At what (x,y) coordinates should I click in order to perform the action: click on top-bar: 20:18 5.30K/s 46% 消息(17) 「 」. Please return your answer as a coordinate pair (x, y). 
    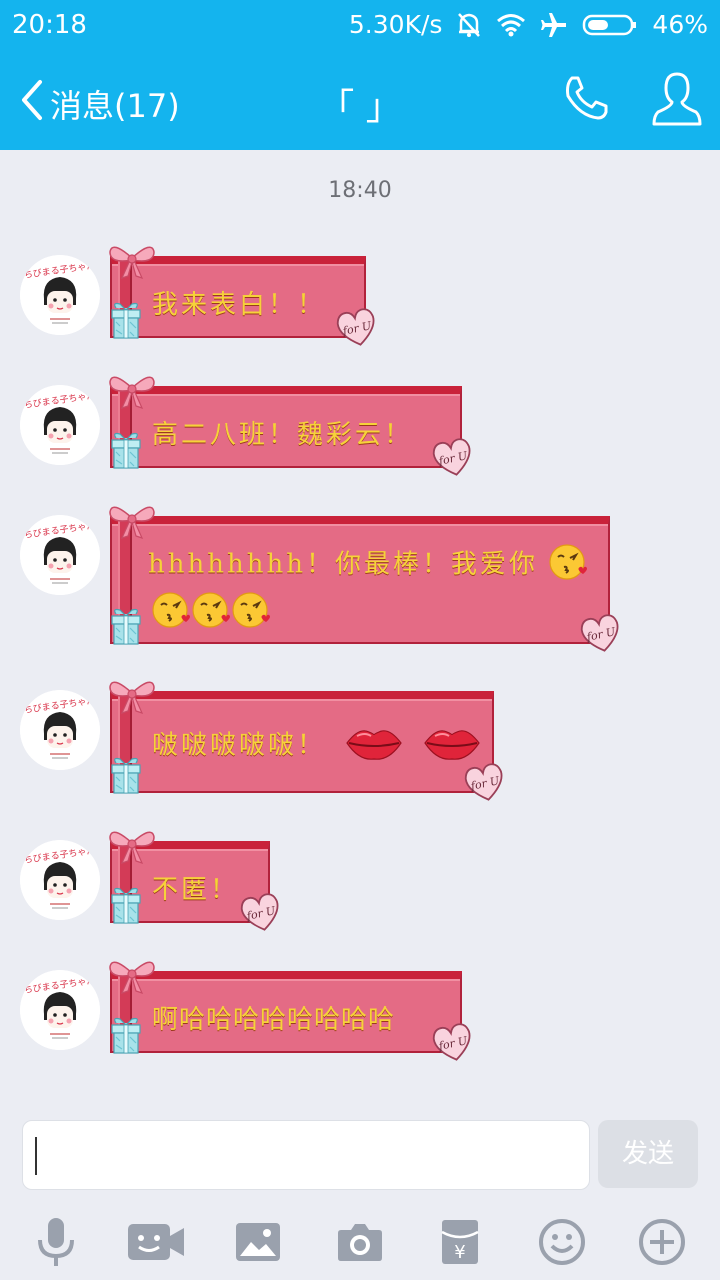
    Looking at the image, I should click on (360, 75).